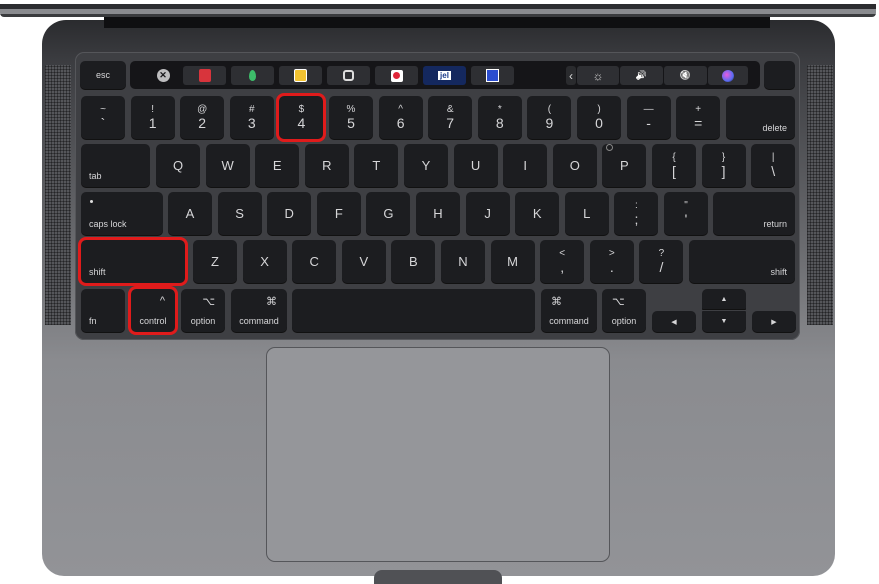  Describe the element at coordinates (742, 261) in the screenshot. I see `key-shift-right: shift` at that location.